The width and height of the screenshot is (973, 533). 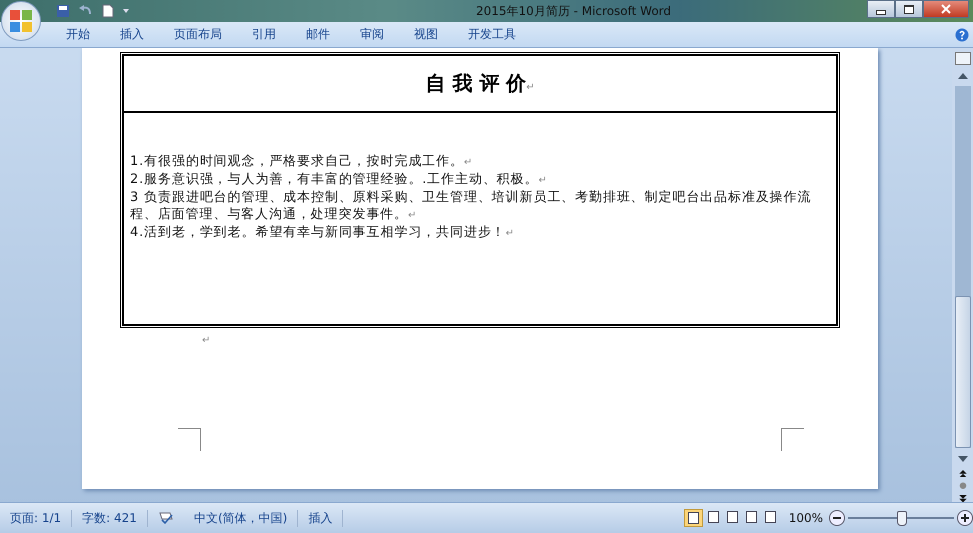 What do you see at coordinates (339, 180) in the screenshot?
I see `paragraph: 2.服务意识强，与人为善，有丰富的管理经验。.工作主动、积极。↵` at bounding box center [339, 180].